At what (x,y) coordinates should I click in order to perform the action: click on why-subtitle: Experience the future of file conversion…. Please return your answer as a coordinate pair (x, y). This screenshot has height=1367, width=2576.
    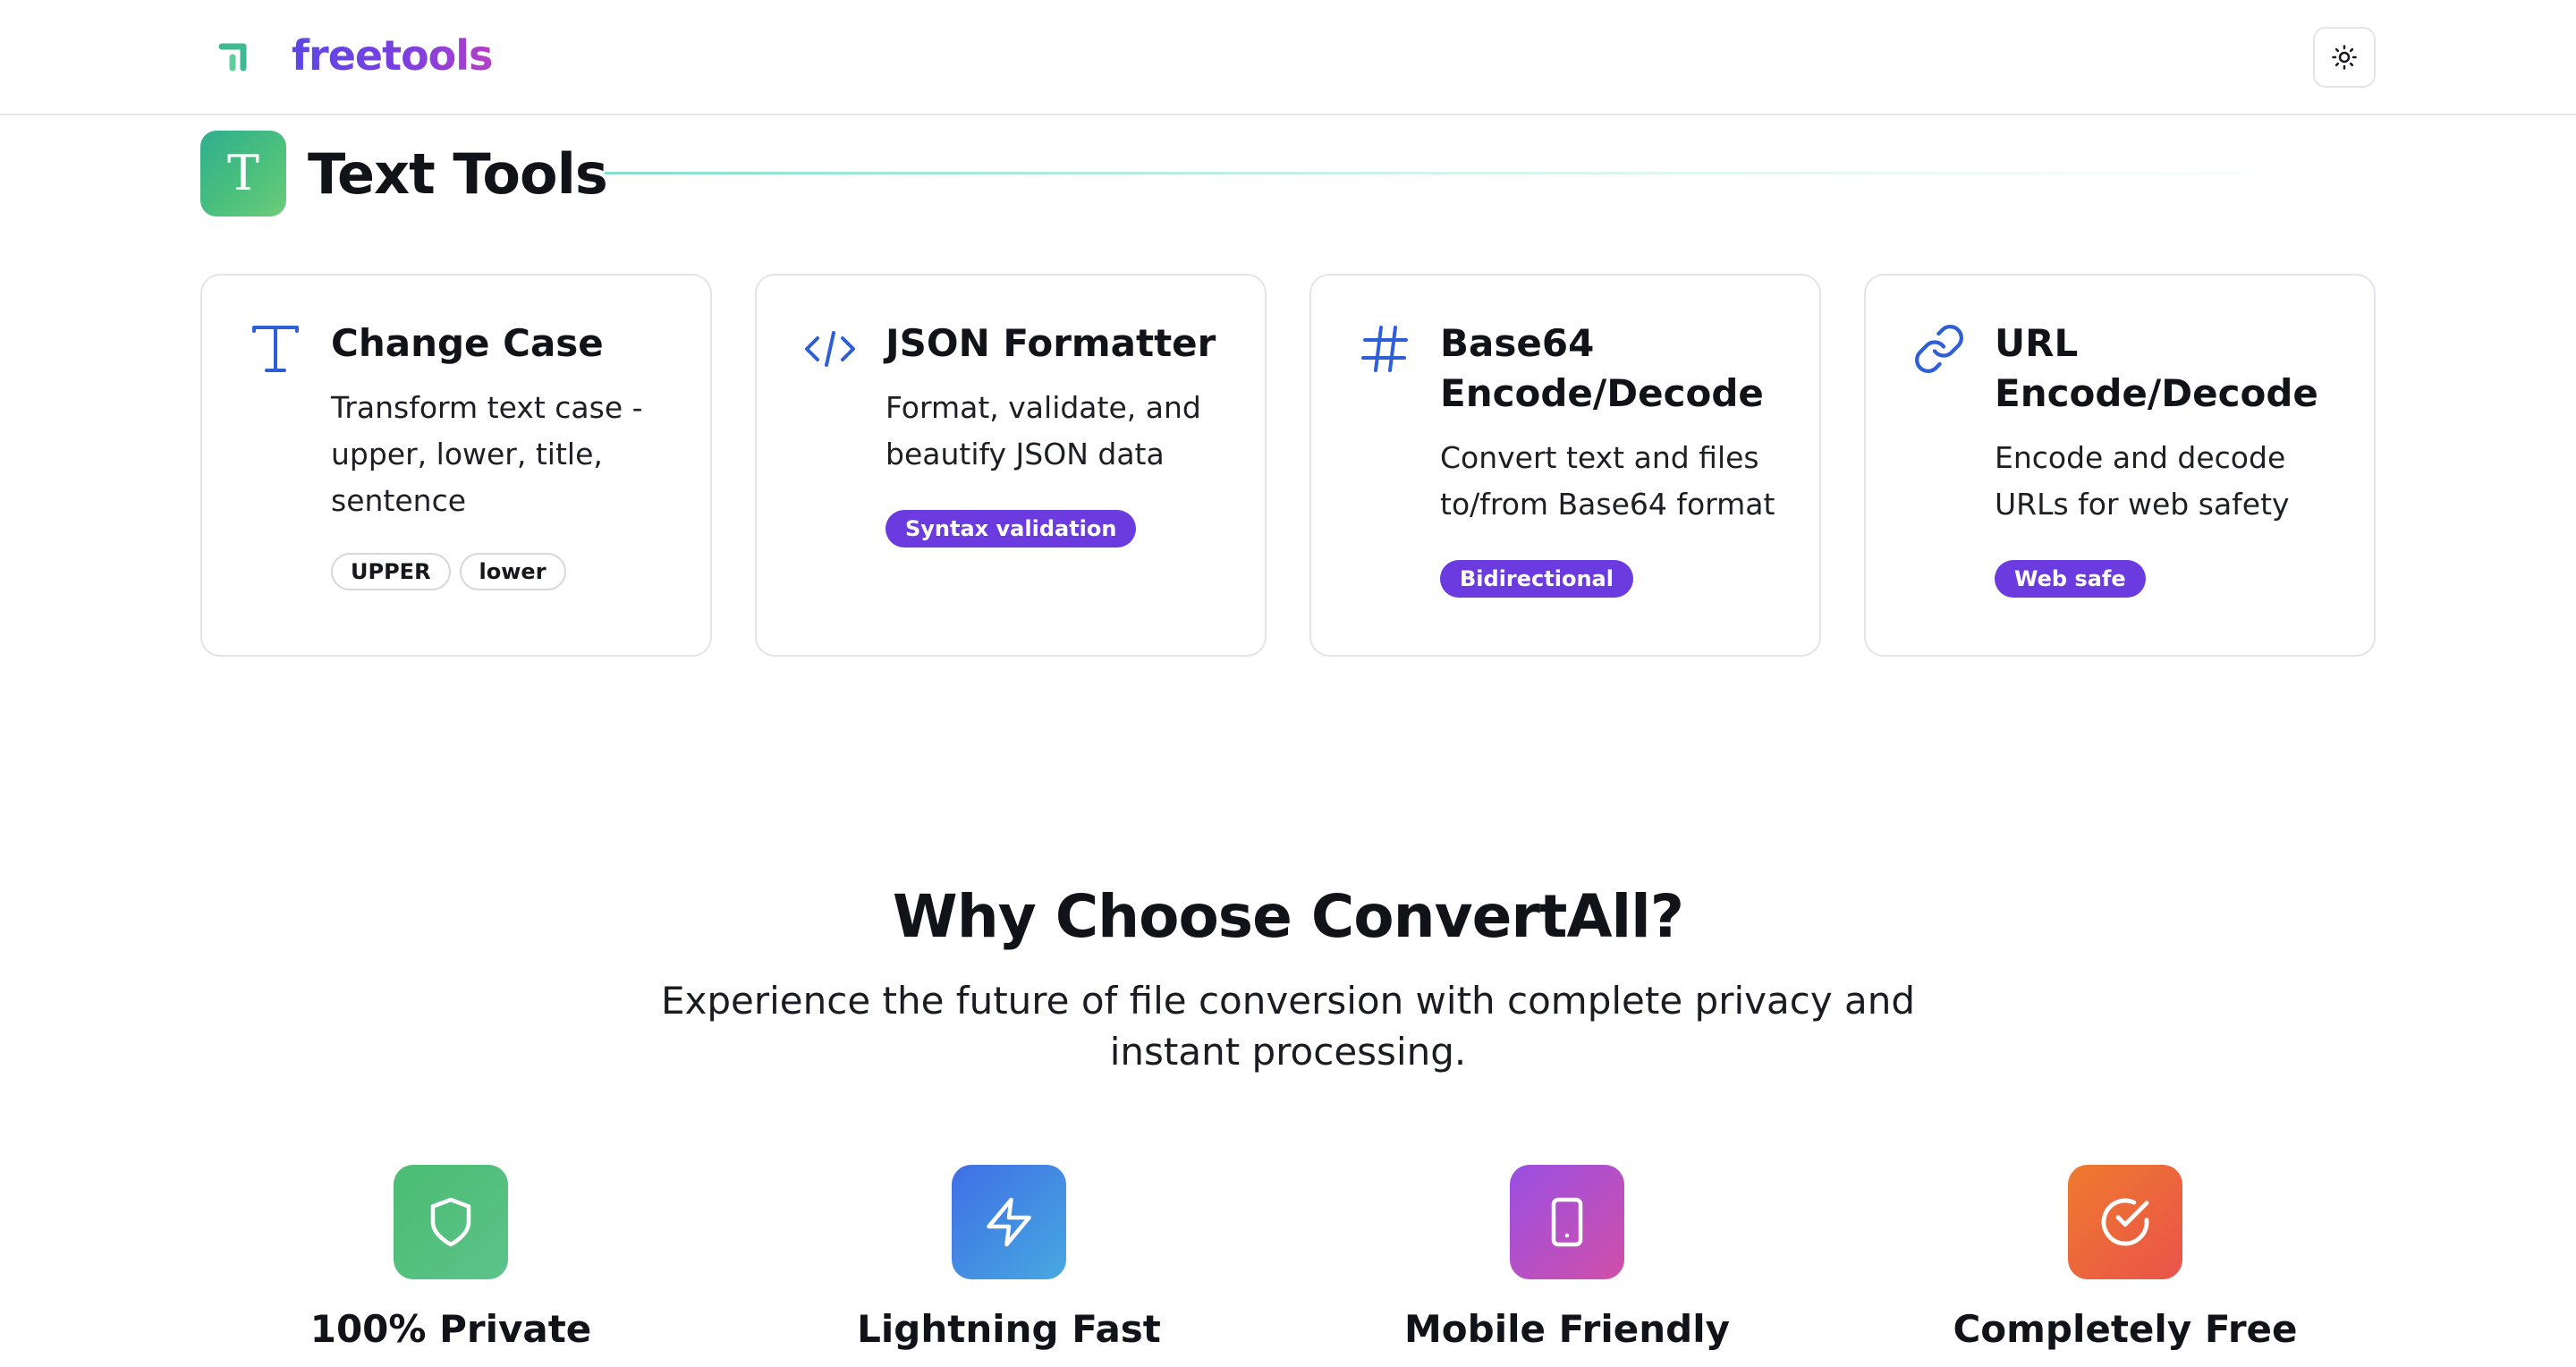
    Looking at the image, I should click on (1288, 1026).